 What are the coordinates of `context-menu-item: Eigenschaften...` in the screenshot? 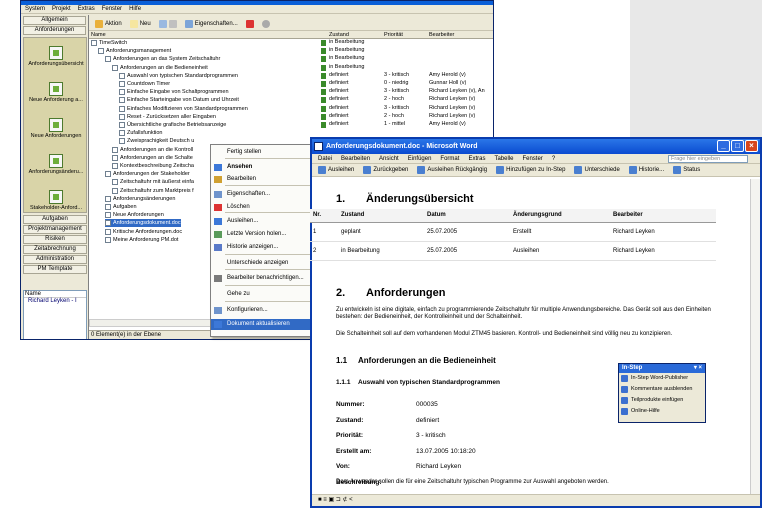 It's located at (262, 194).